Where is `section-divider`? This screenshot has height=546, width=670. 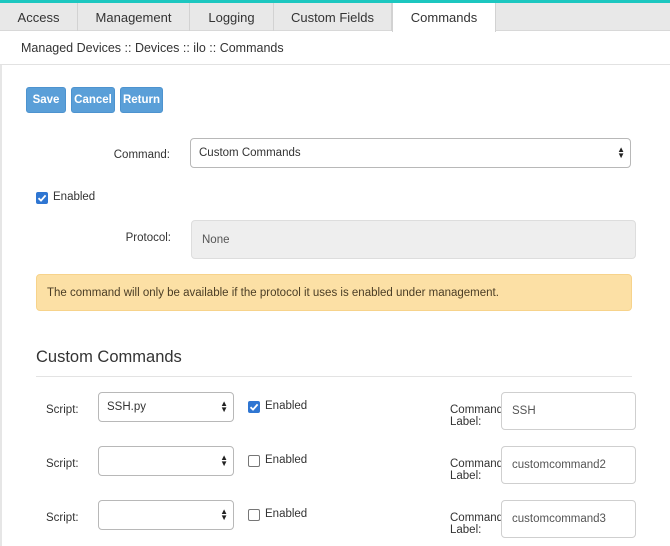 section-divider is located at coordinates (334, 376).